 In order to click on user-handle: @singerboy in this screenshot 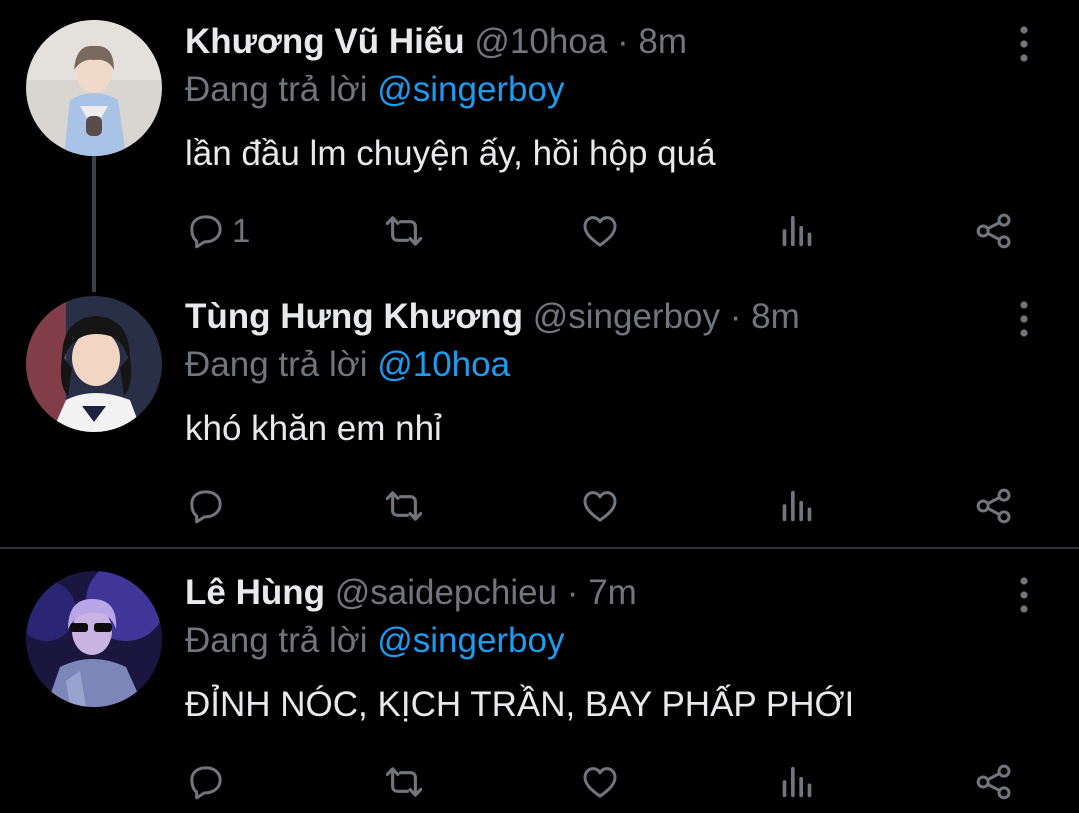, I will do `click(626, 316)`.